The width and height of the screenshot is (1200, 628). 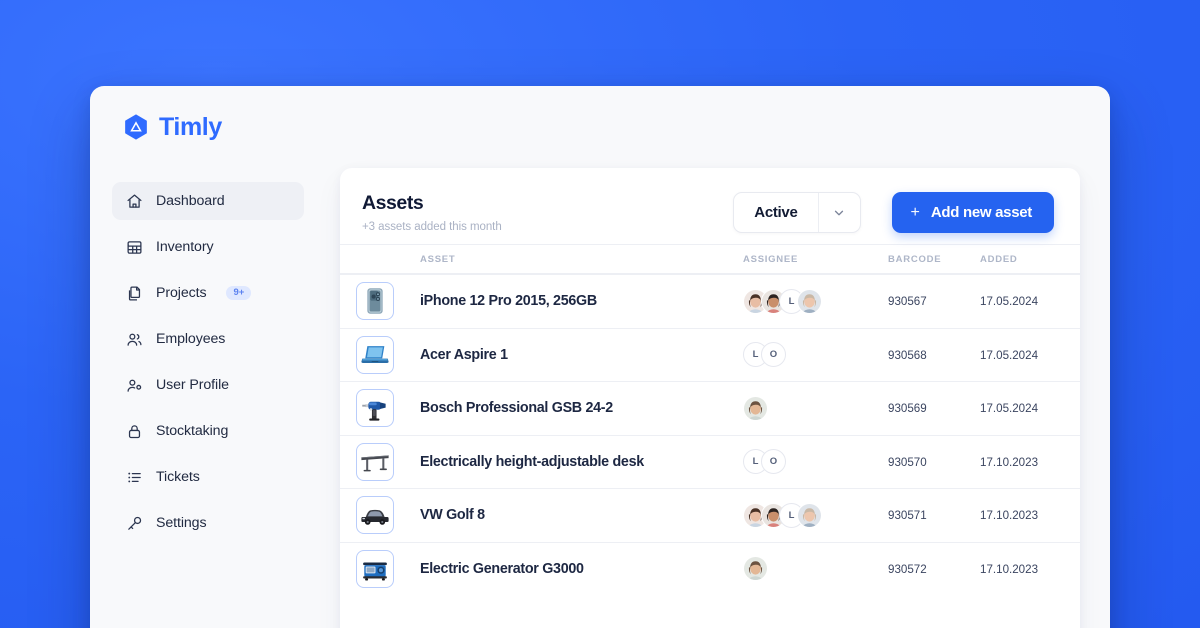 I want to click on sidebar-item-label: Tickets, so click(x=178, y=477).